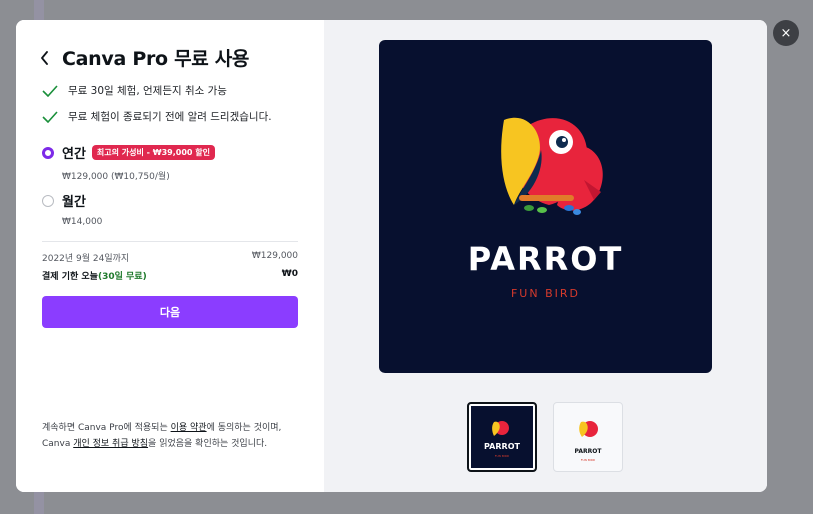  I want to click on logo-subtitle: FUN BIRD, so click(545, 293).